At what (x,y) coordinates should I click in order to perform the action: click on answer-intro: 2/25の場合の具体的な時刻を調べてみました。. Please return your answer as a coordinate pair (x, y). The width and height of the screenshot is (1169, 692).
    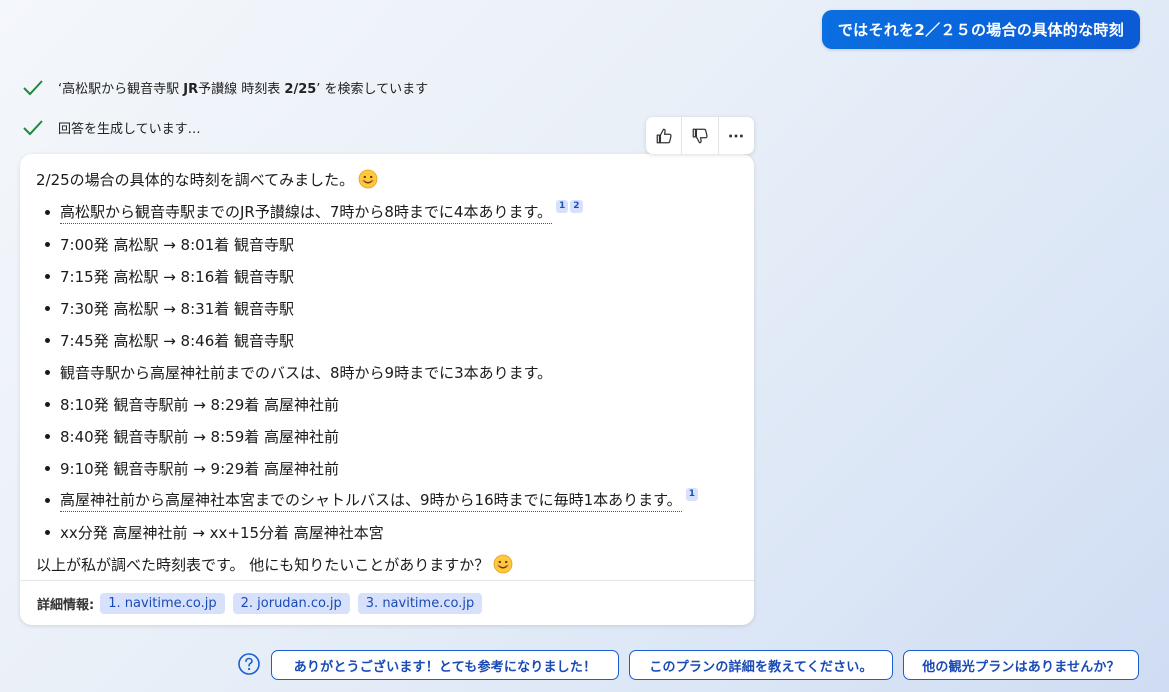
    Looking at the image, I should click on (387, 179).